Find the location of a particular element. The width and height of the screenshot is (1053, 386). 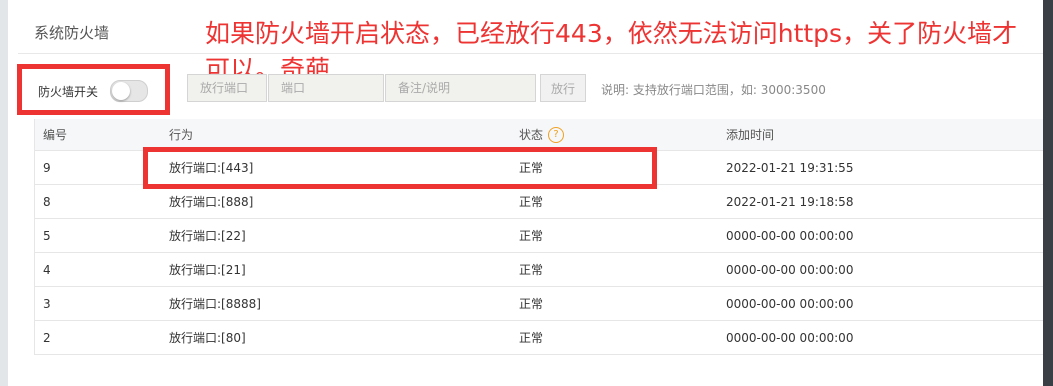

cell-id: 9 is located at coordinates (101, 167).